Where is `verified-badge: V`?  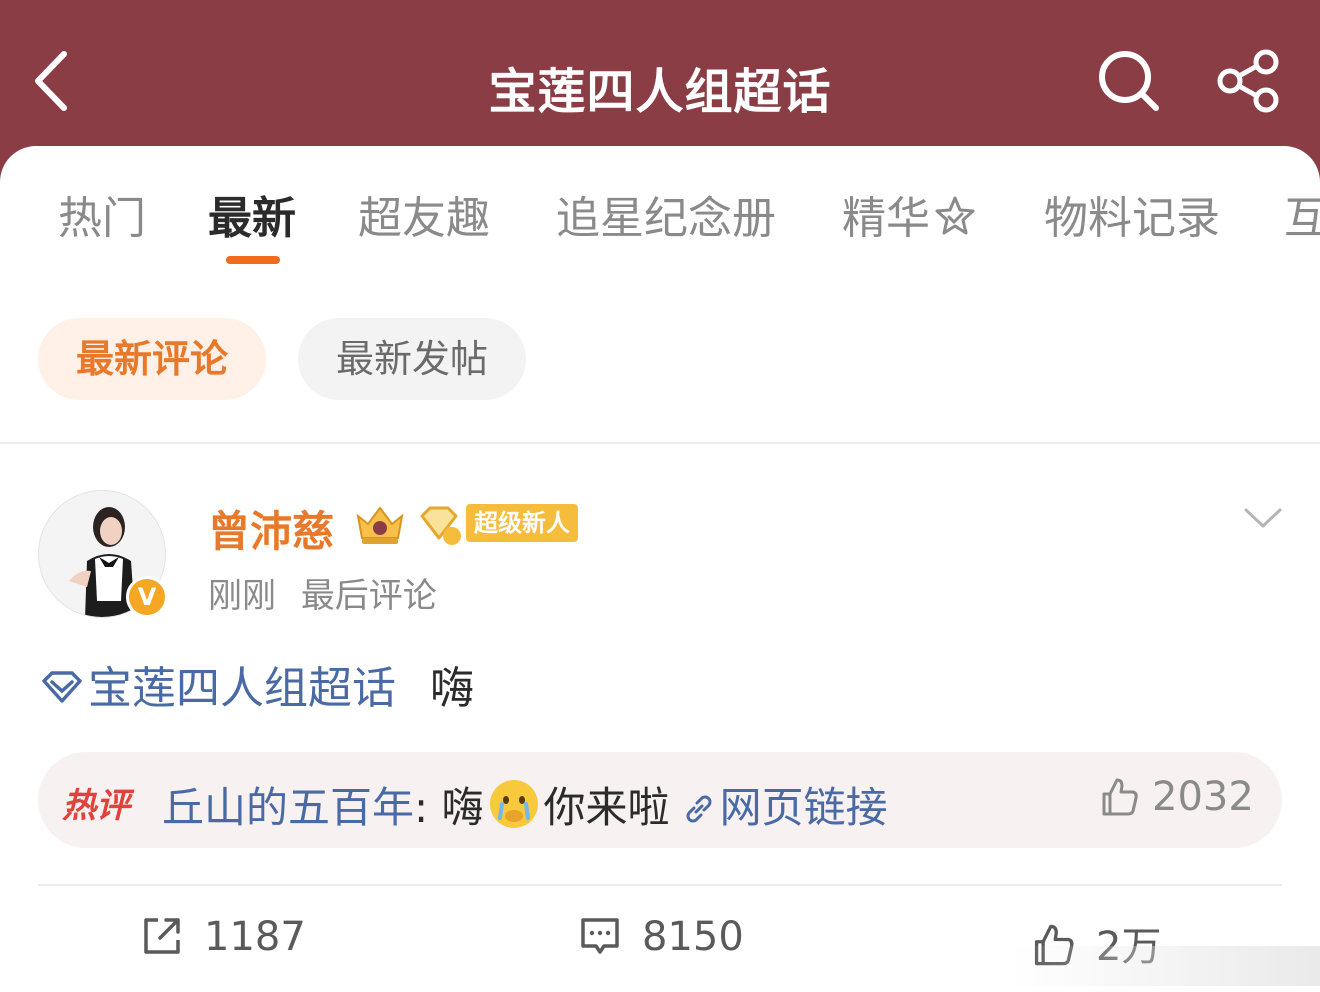 verified-badge: V is located at coordinates (147, 597).